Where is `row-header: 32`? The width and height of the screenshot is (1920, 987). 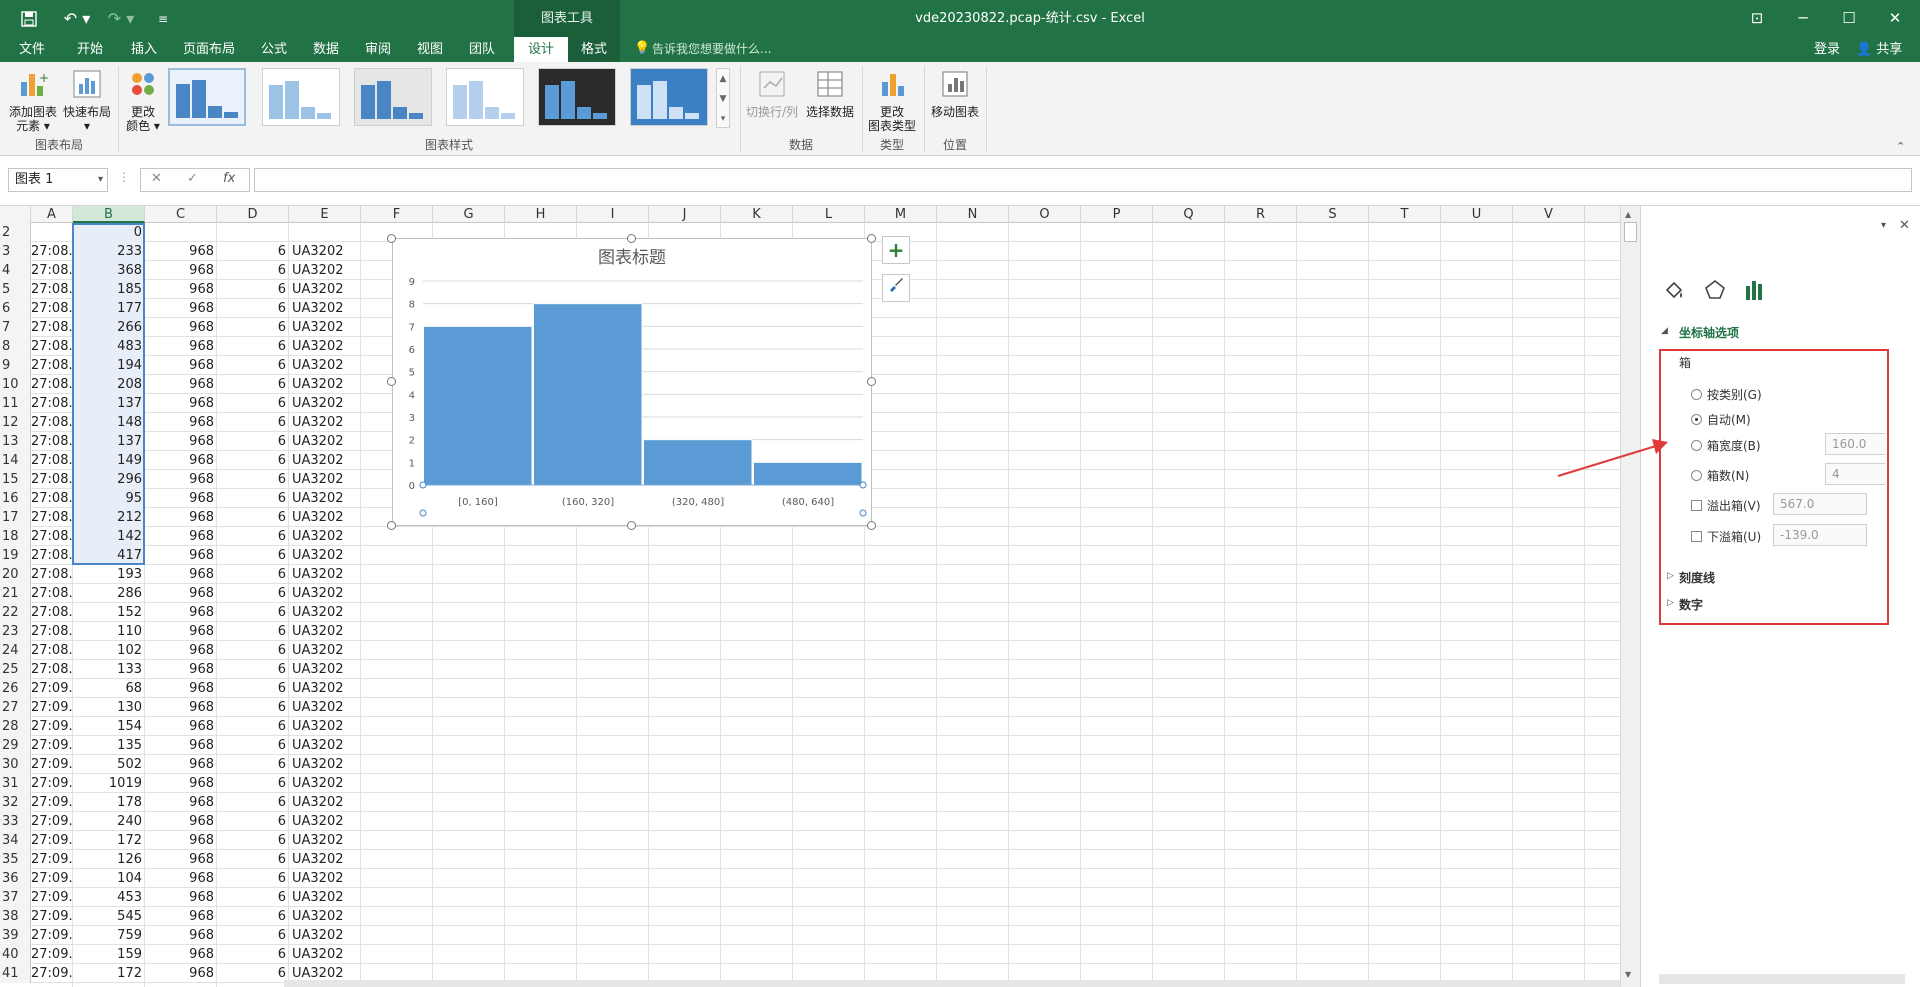
row-header: 32 is located at coordinates (15, 802).